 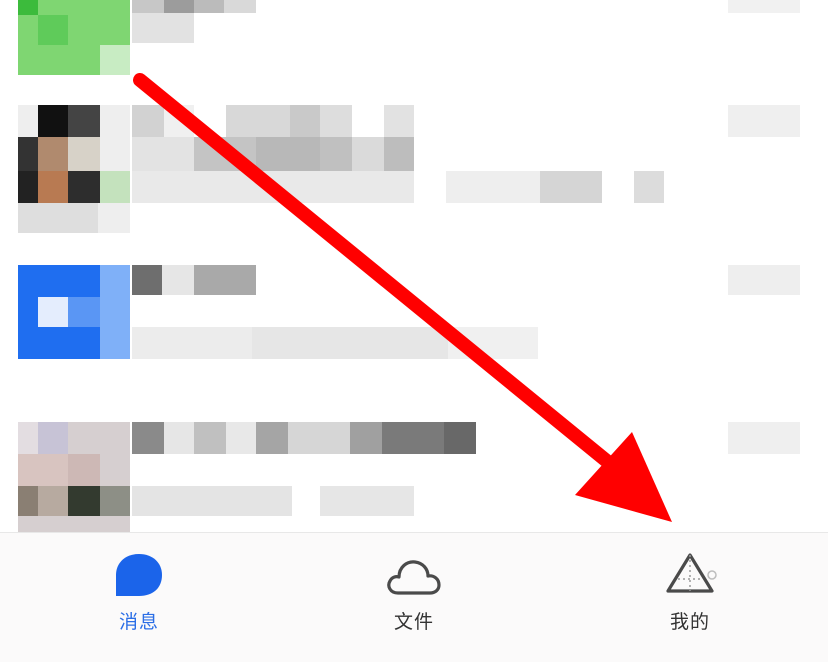 I want to click on profile-pyramid-icon, so click(x=691, y=573).